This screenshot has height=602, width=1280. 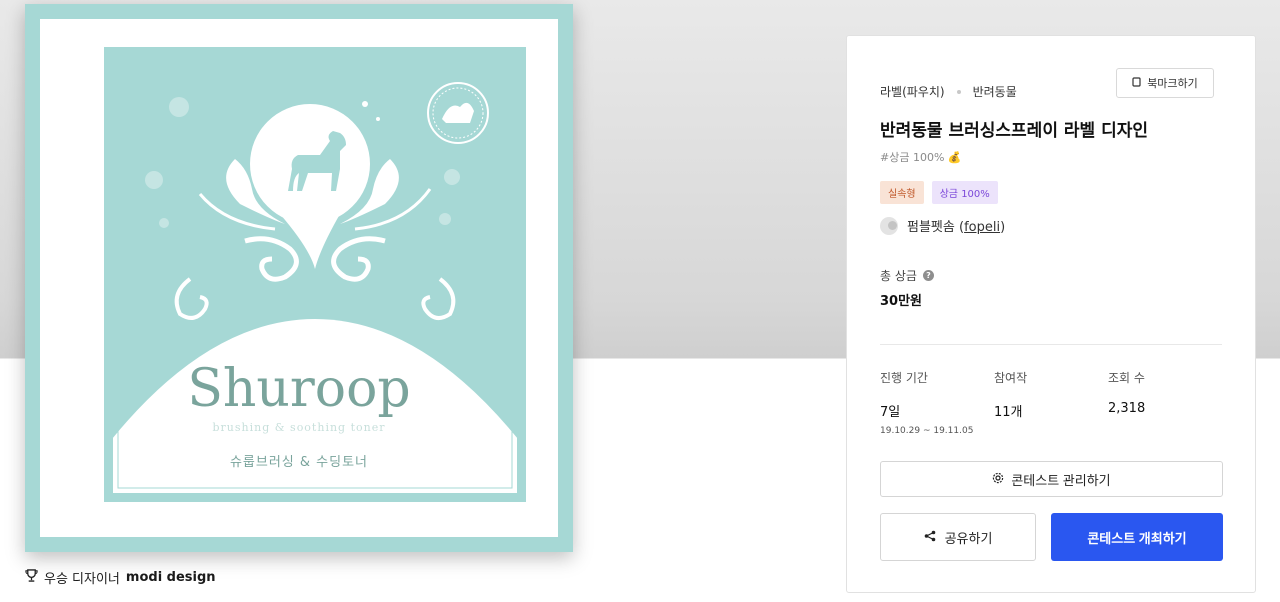 What do you see at coordinates (921, 157) in the screenshot?
I see `contest-hashtag: #상금 100% 💰` at bounding box center [921, 157].